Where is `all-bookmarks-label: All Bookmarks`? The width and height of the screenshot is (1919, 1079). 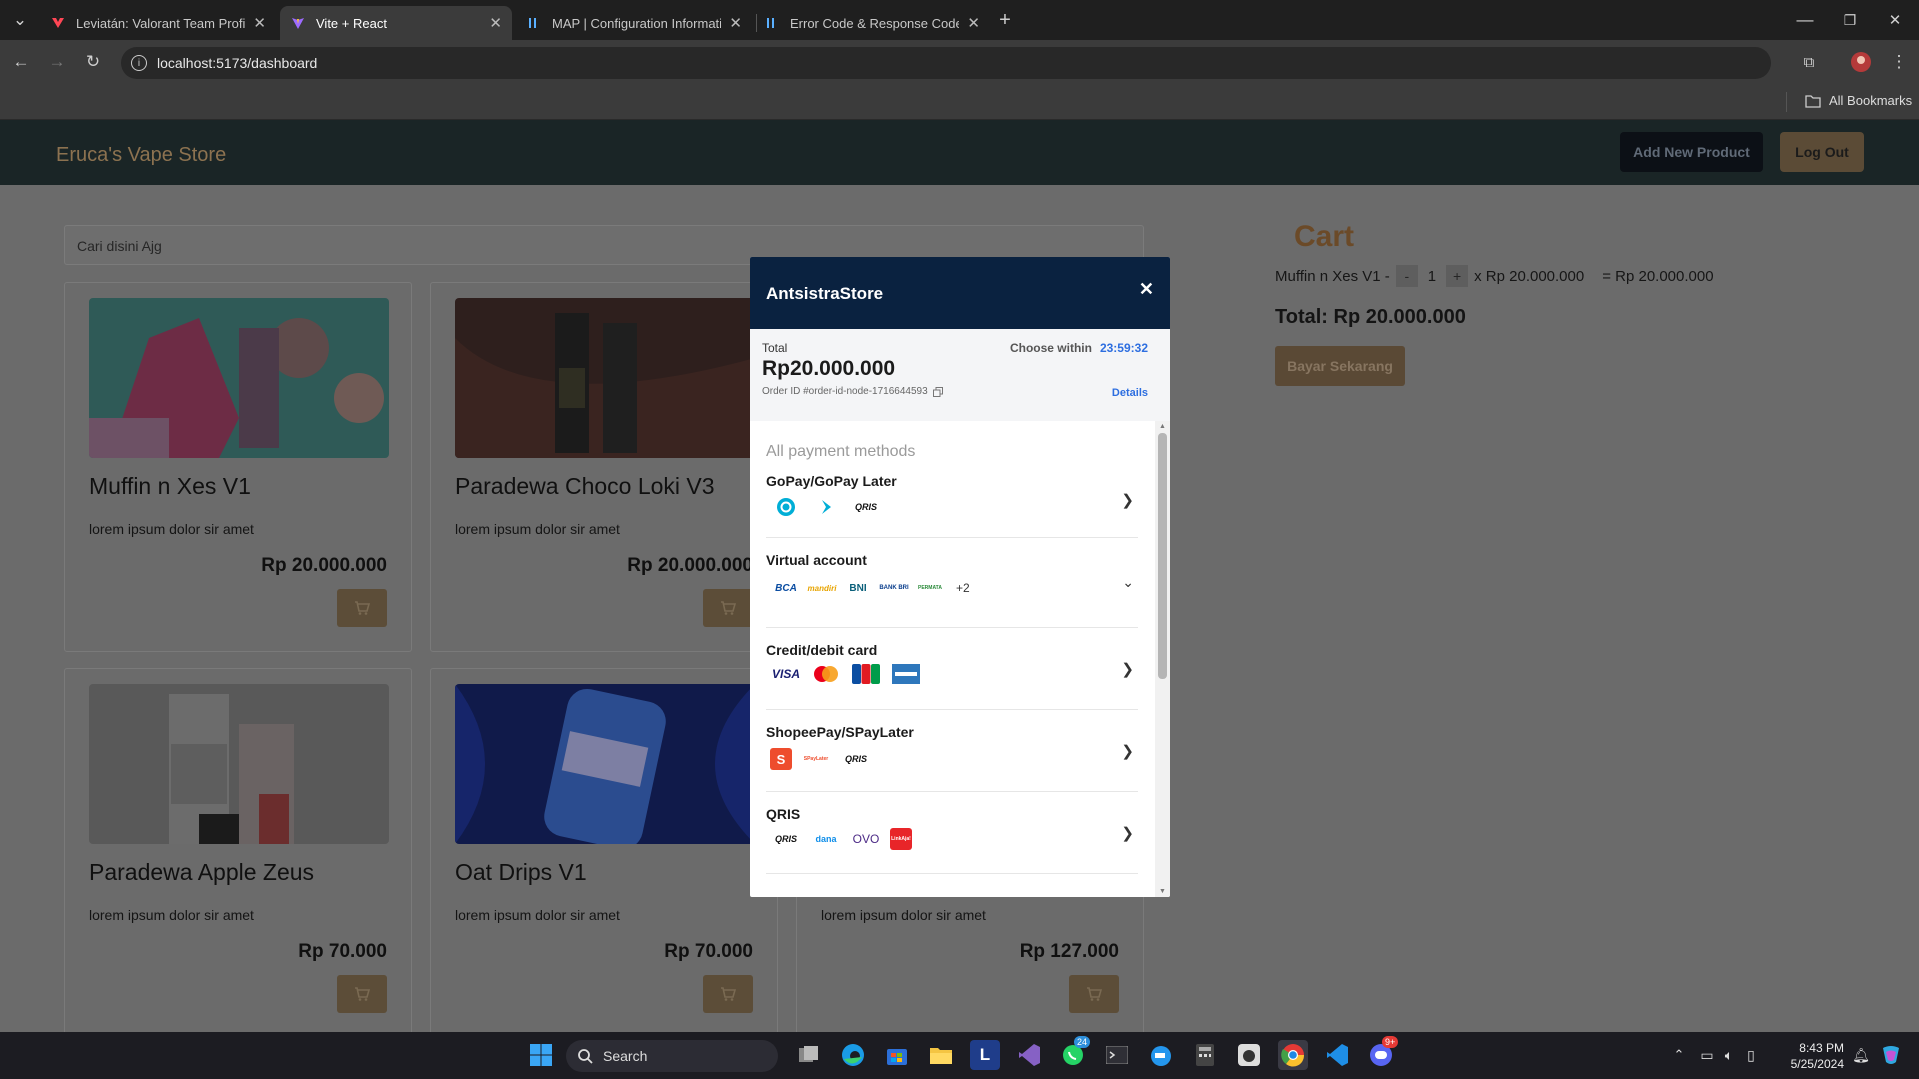
all-bookmarks-label: All Bookmarks is located at coordinates (1871, 100).